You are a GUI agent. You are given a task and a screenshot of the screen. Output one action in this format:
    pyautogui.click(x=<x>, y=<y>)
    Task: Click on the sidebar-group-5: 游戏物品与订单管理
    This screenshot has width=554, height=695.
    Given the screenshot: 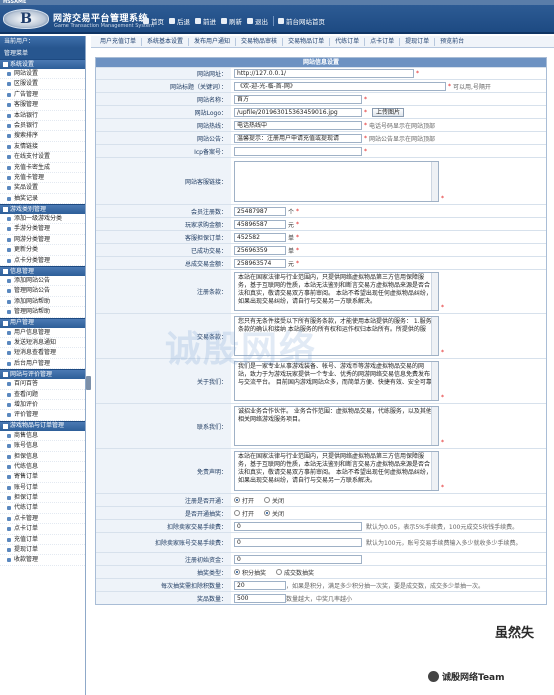 What is the action you would take?
    pyautogui.click(x=42, y=425)
    